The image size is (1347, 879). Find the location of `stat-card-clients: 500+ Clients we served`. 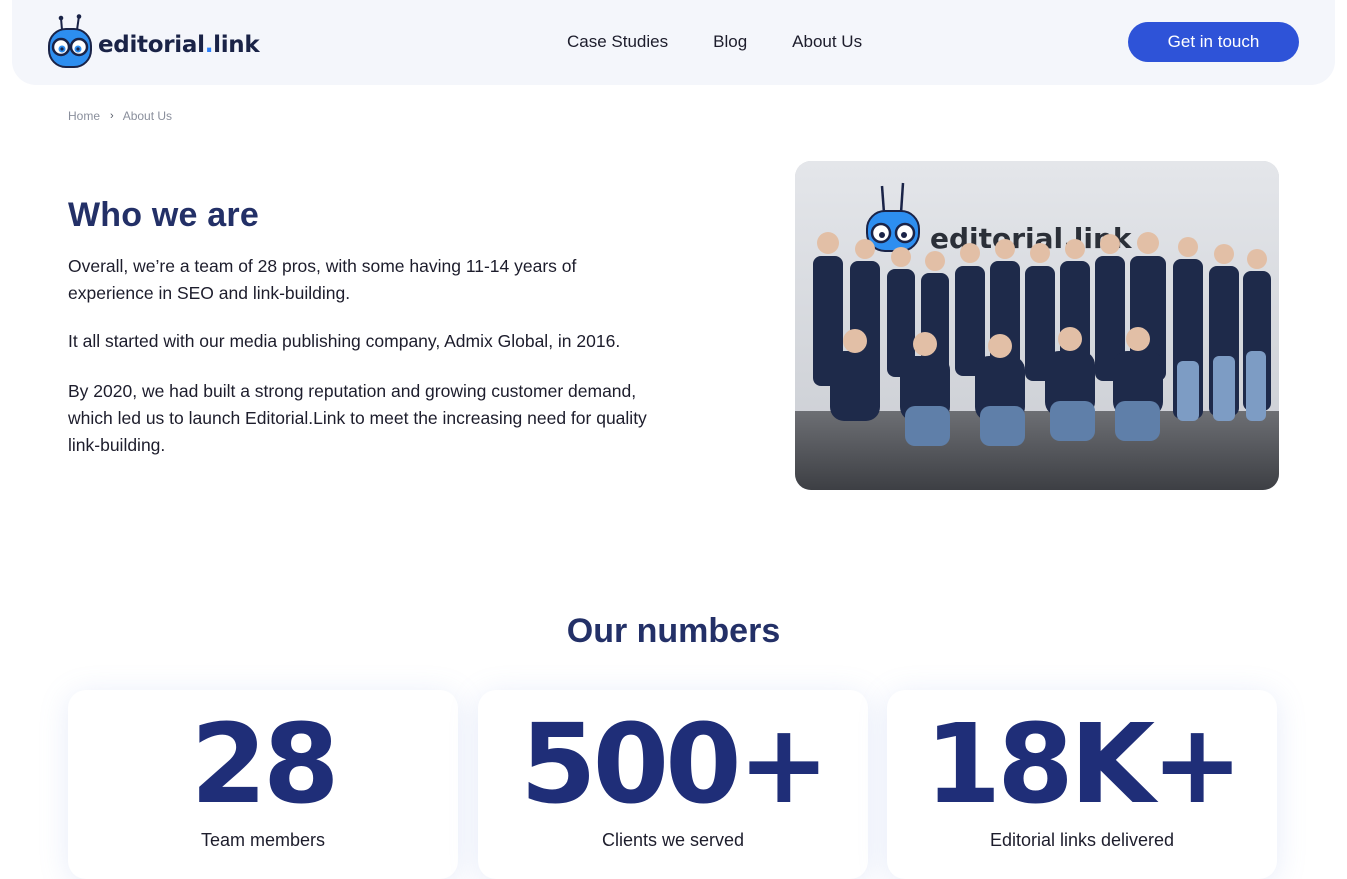

stat-card-clients: 500+ Clients we served is located at coordinates (673, 784).